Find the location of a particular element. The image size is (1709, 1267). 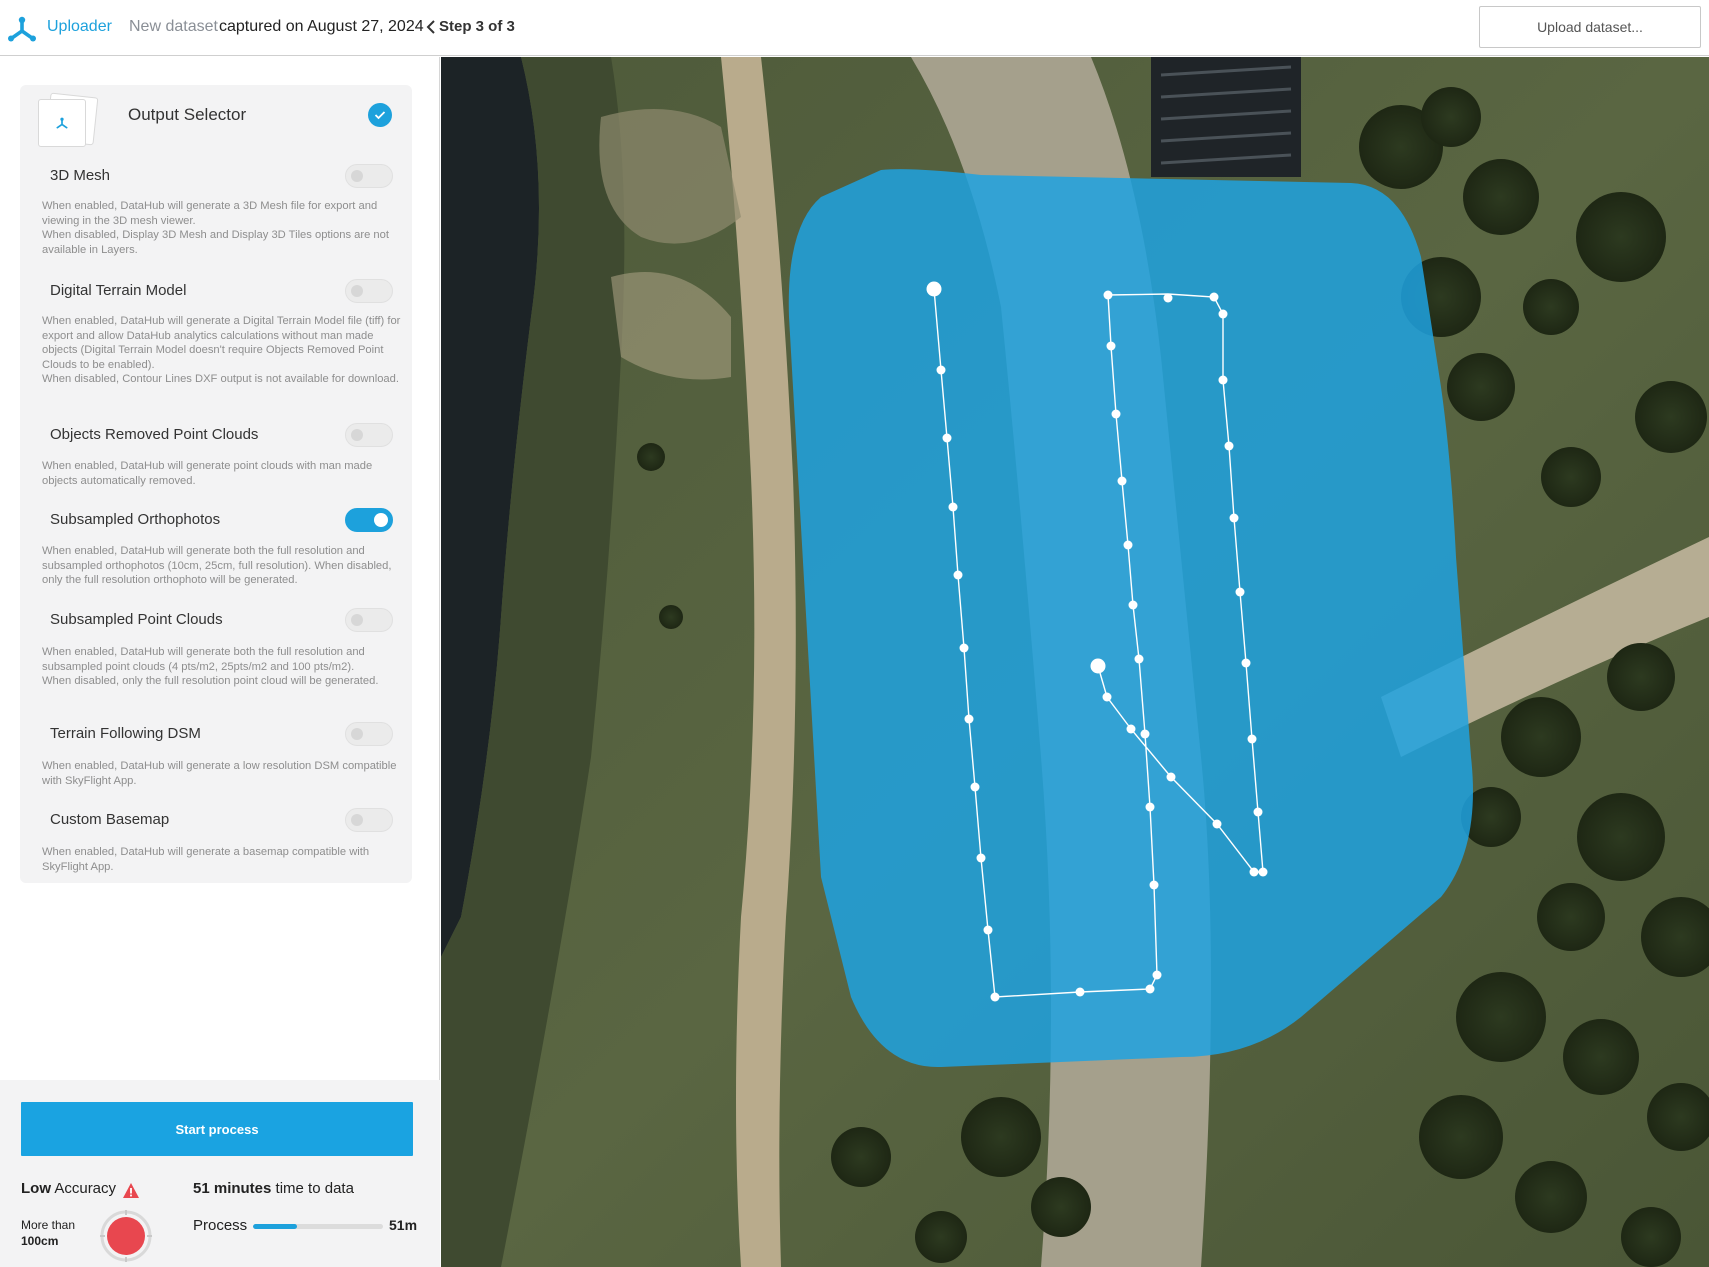

process-progress-bar is located at coordinates (318, 1226).